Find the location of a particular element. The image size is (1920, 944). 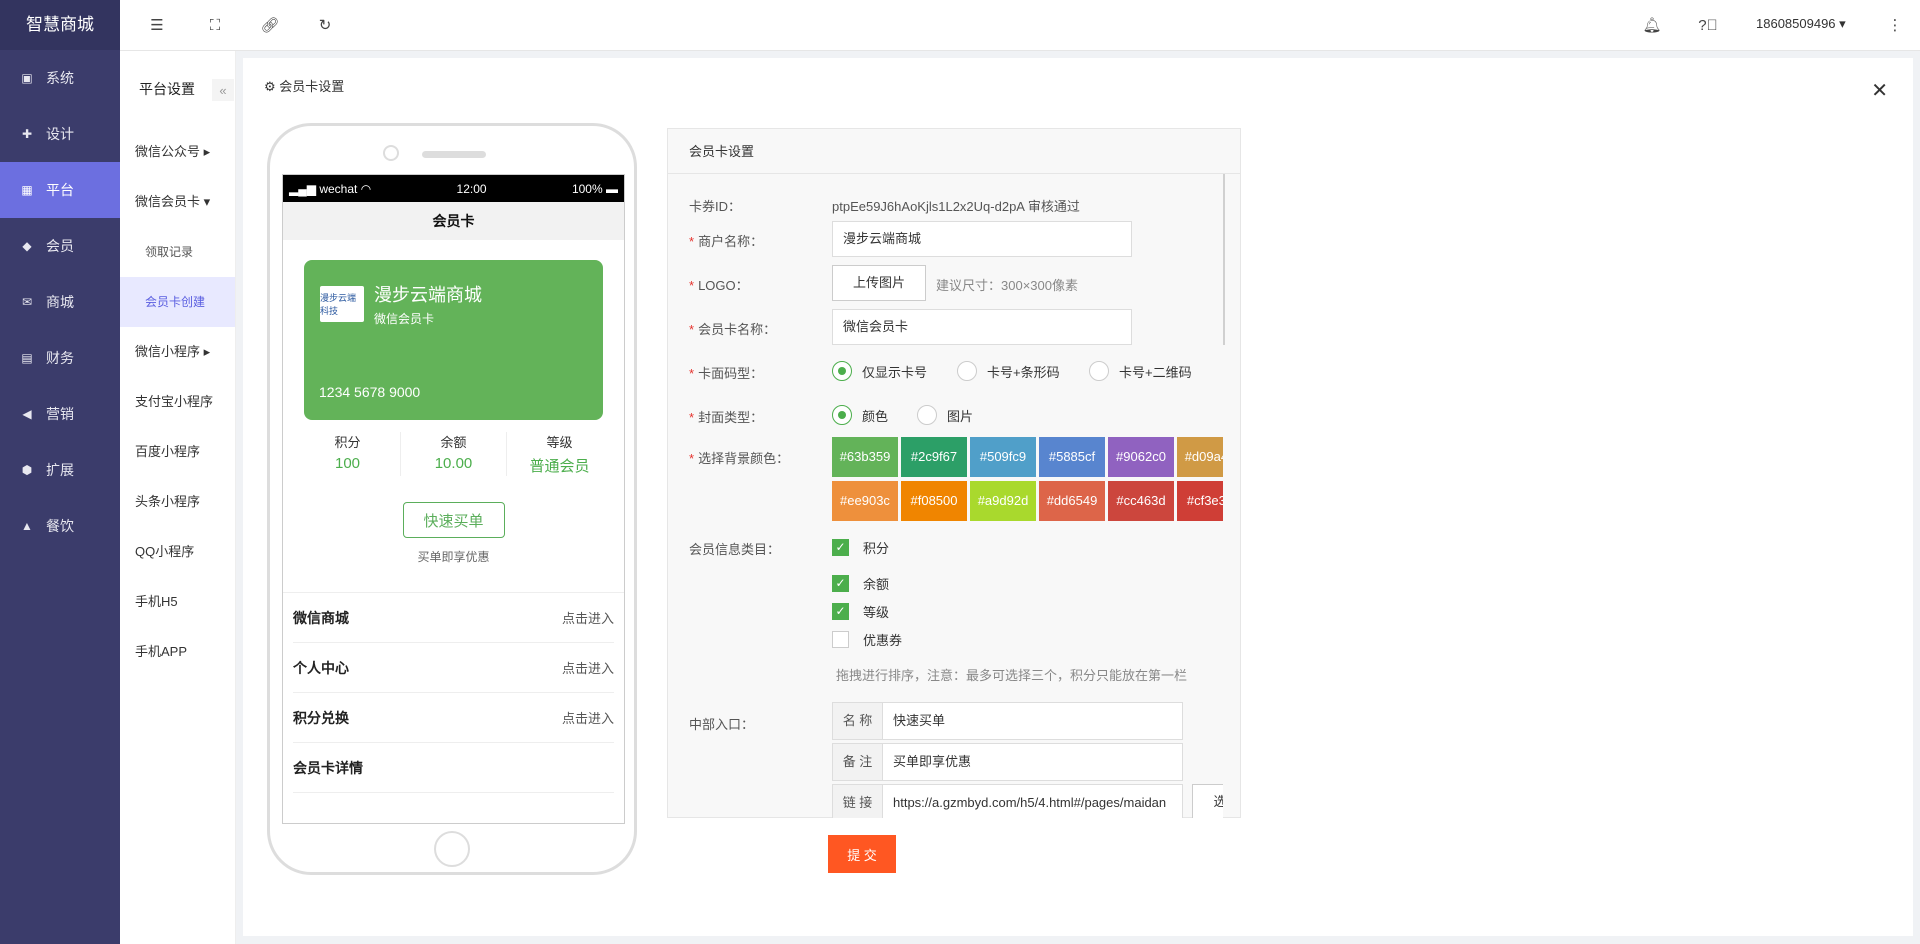

nav-item-extension: ⬢ 扩展 is located at coordinates (60, 470).